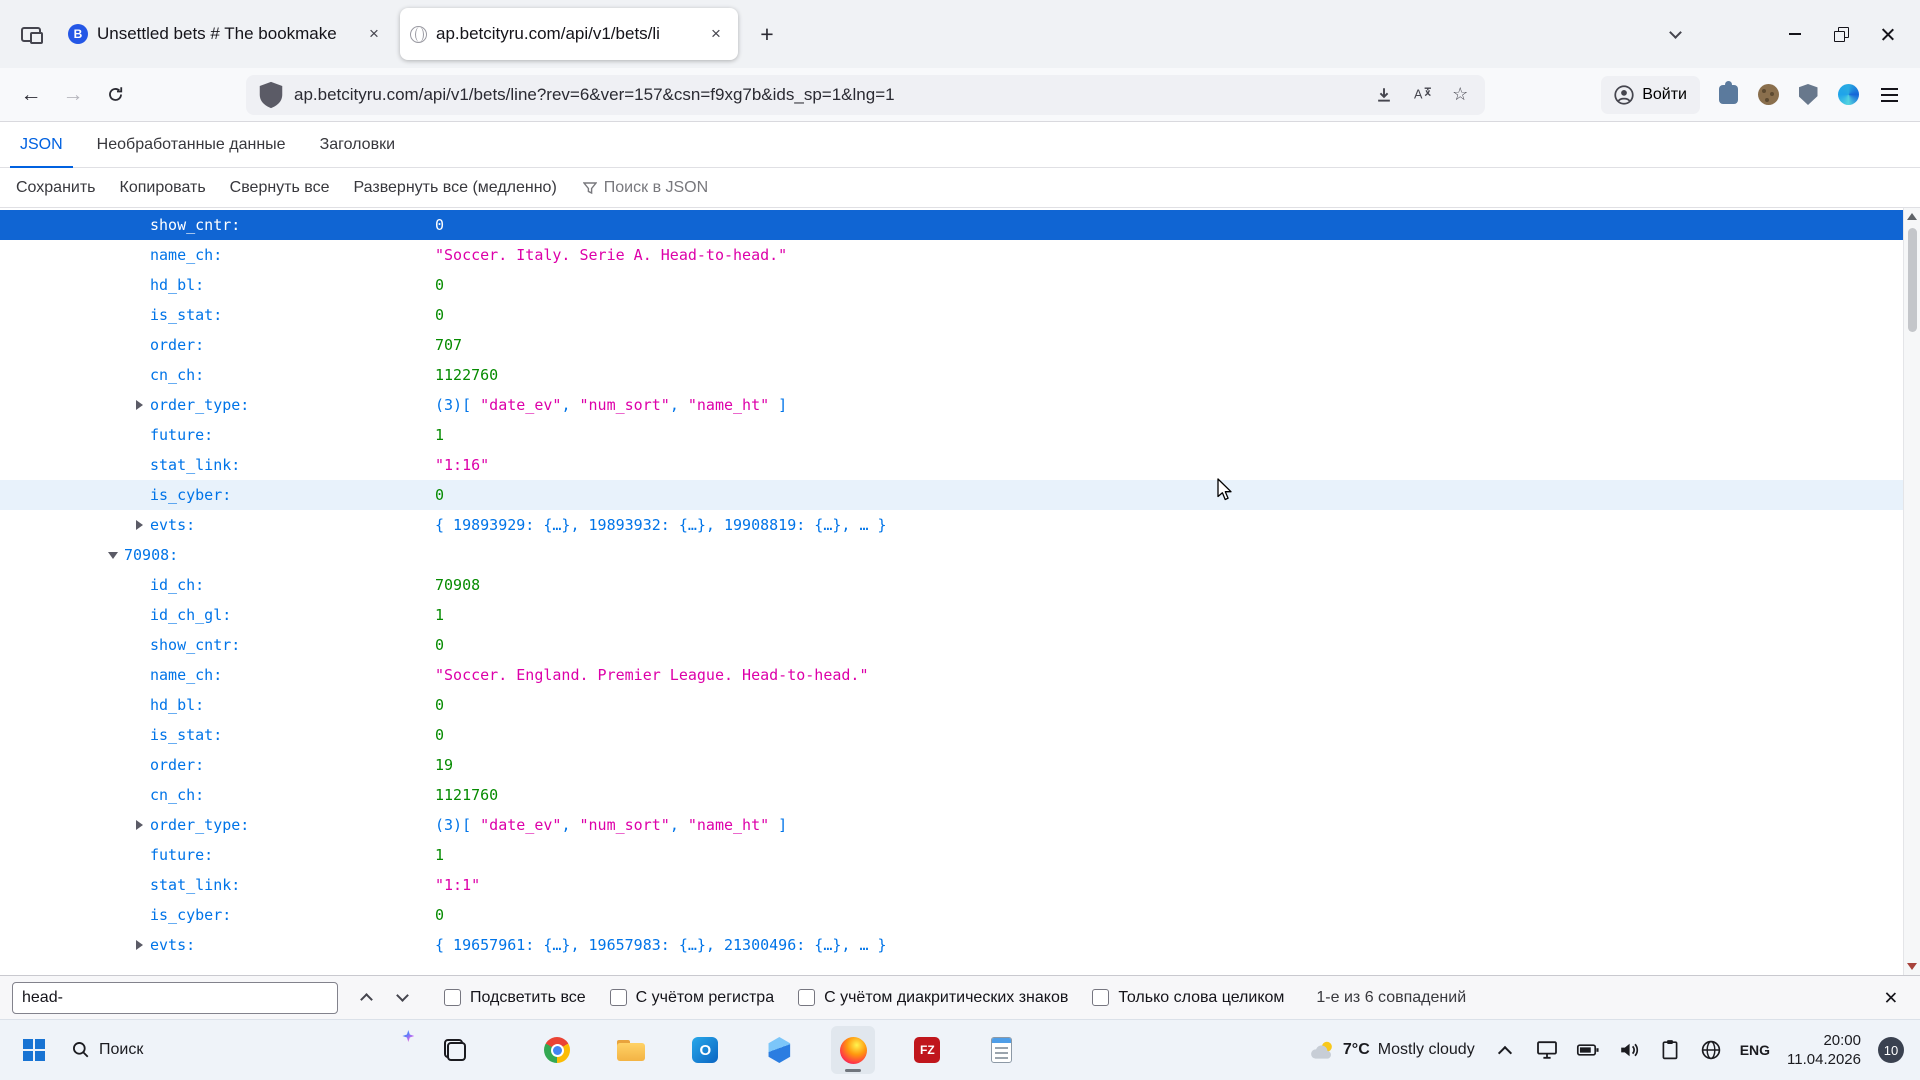  What do you see at coordinates (1188, 998) in the screenshot?
I see `whole-words-option: Только слова целиком` at bounding box center [1188, 998].